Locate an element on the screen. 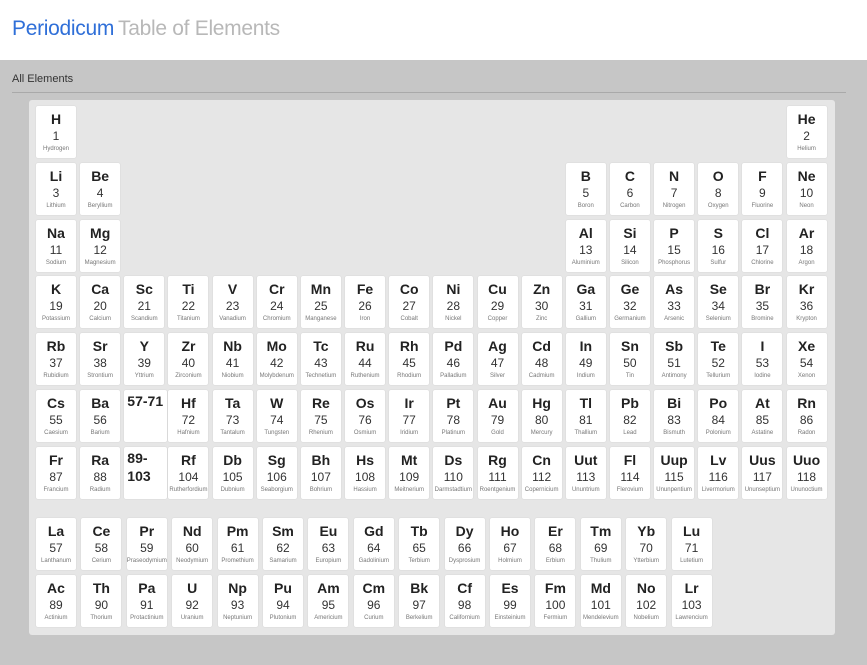 The height and width of the screenshot is (665, 867). element-kr: Kr 36 Krypton is located at coordinates (806, 302).